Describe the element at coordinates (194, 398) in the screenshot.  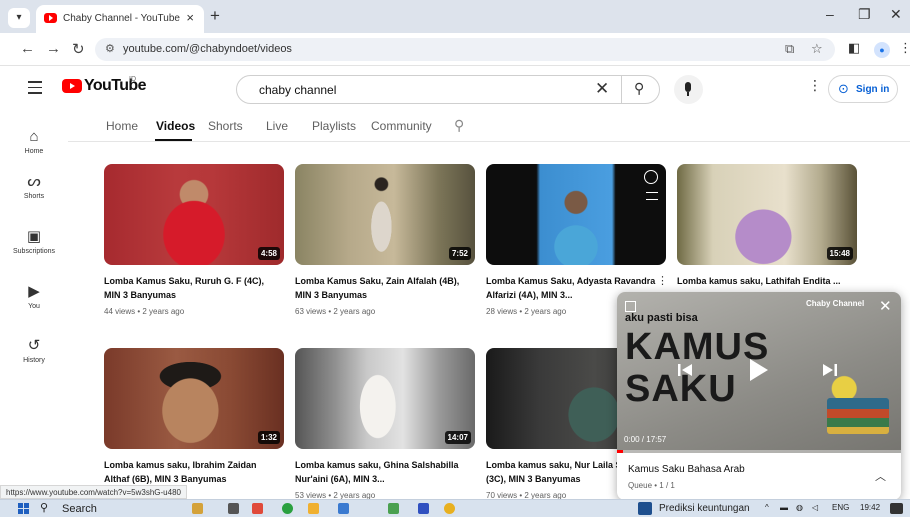
I see `video-thumbnail: 1:32` at that location.